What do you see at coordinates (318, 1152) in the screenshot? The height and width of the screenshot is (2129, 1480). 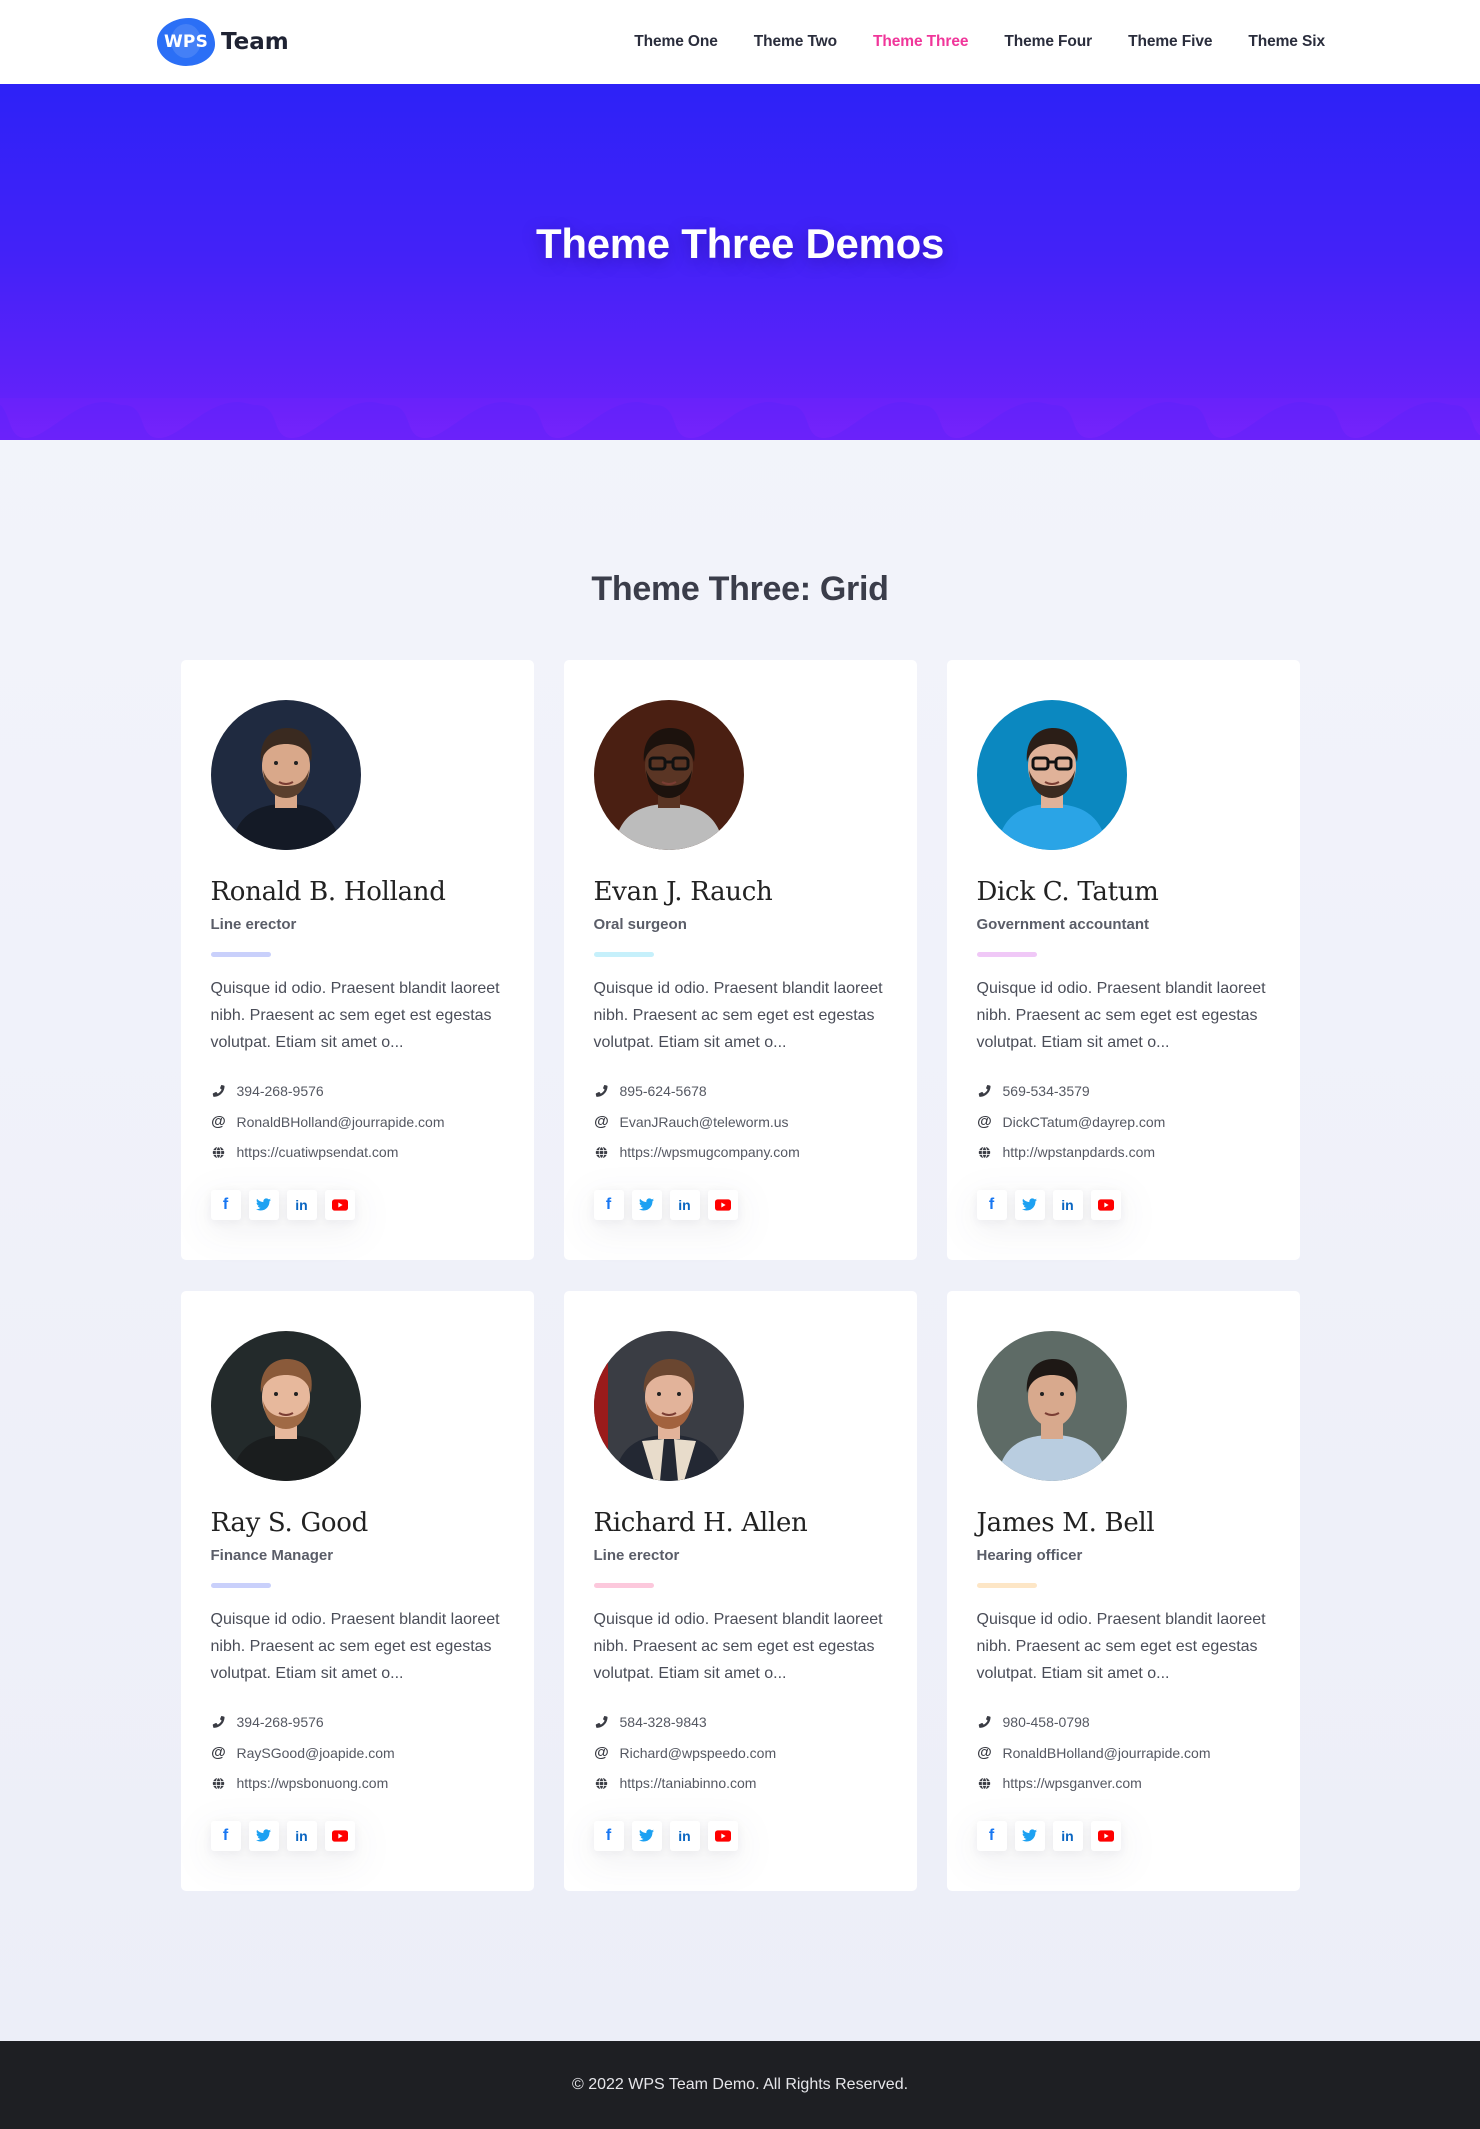 I see `website-url: https://cuatiwpsendat.com` at bounding box center [318, 1152].